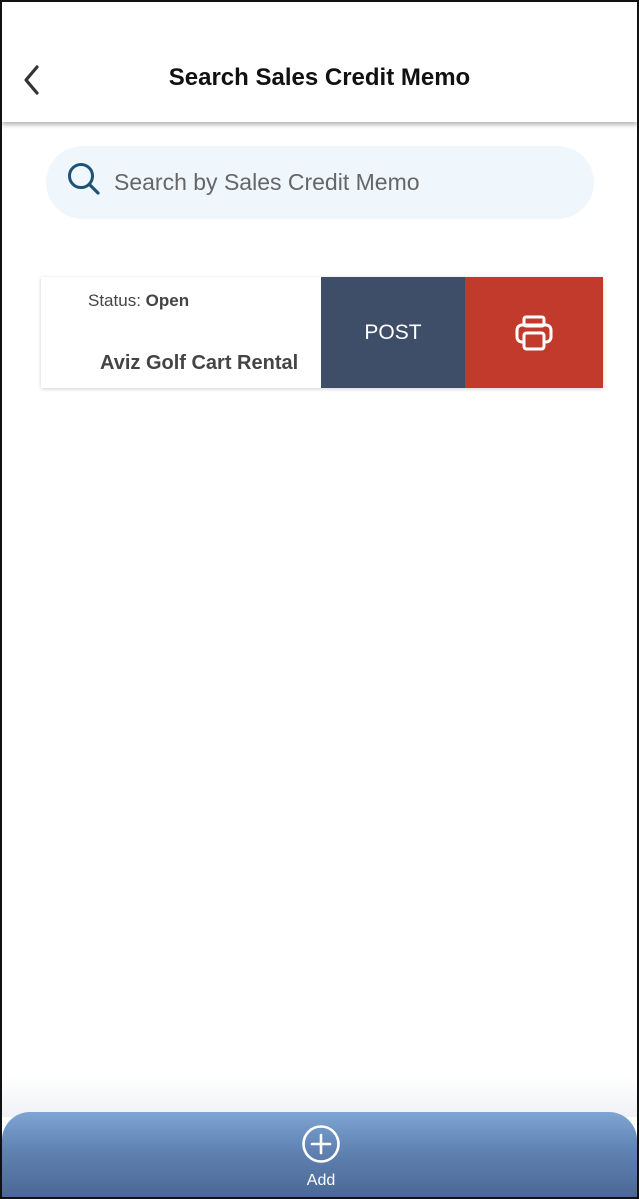 Image resolution: width=639 pixels, height=1199 pixels. What do you see at coordinates (114, 300) in the screenshot?
I see `status-label: Status:` at bounding box center [114, 300].